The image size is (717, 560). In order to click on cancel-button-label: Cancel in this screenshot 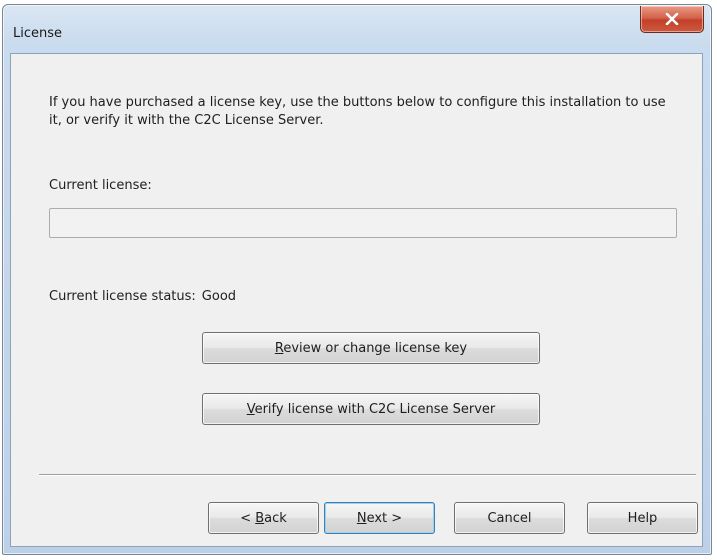, I will do `click(509, 518)`.